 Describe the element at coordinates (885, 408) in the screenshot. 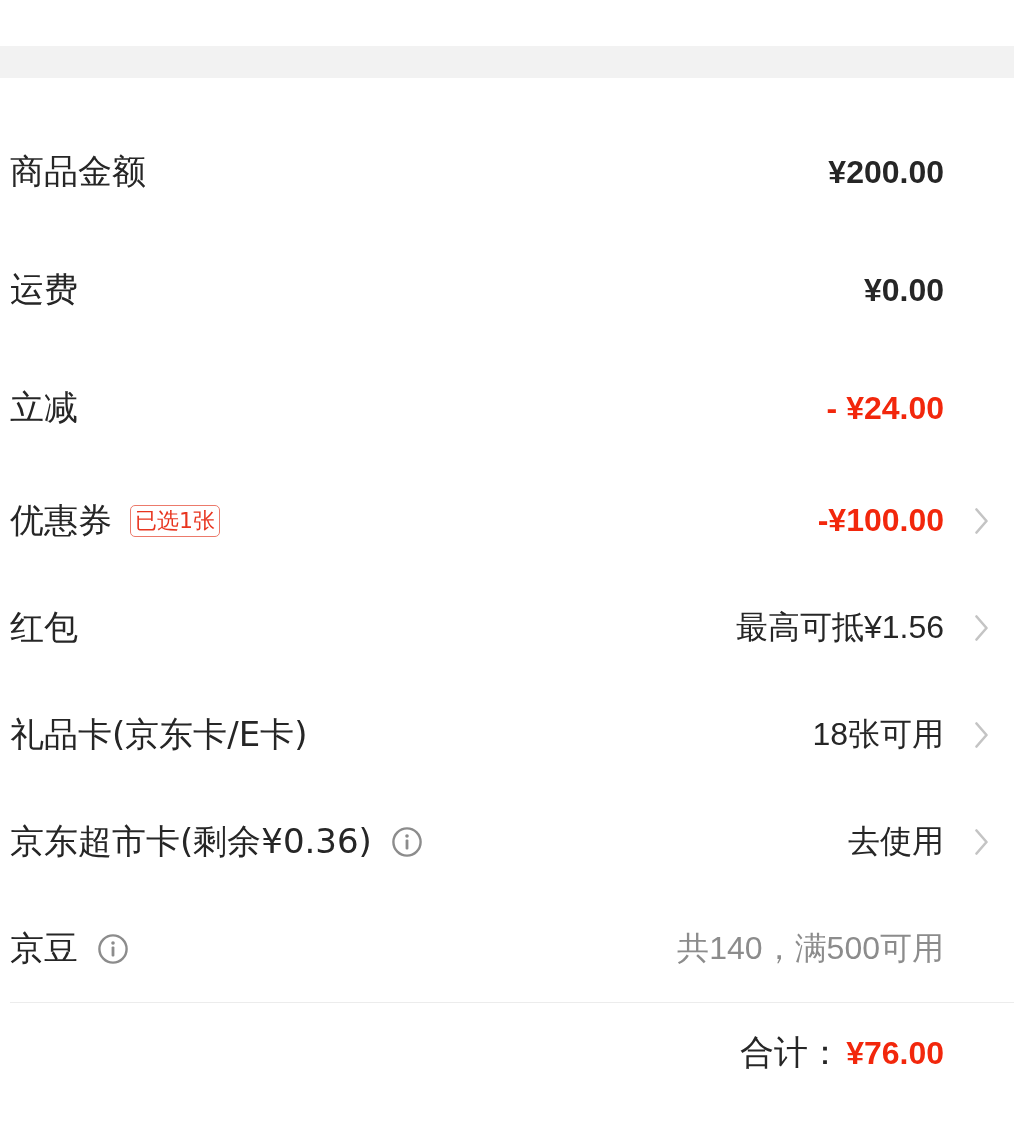

I see `row-value: - ¥24.00` at that location.